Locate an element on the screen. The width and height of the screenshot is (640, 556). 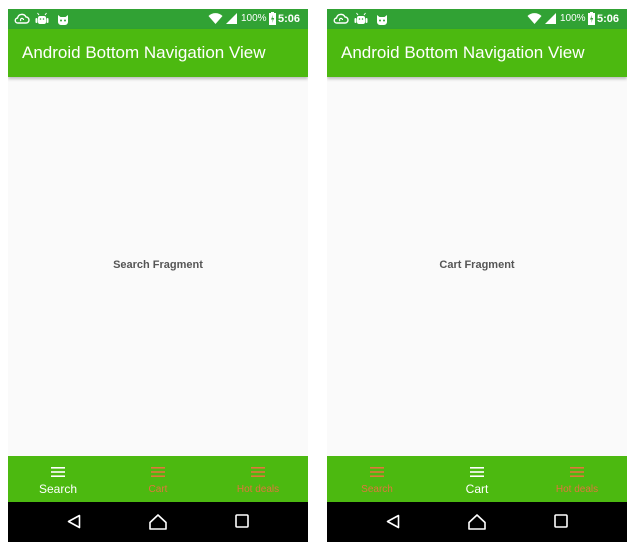
fragment-label: Cart Fragment is located at coordinates (477, 265).